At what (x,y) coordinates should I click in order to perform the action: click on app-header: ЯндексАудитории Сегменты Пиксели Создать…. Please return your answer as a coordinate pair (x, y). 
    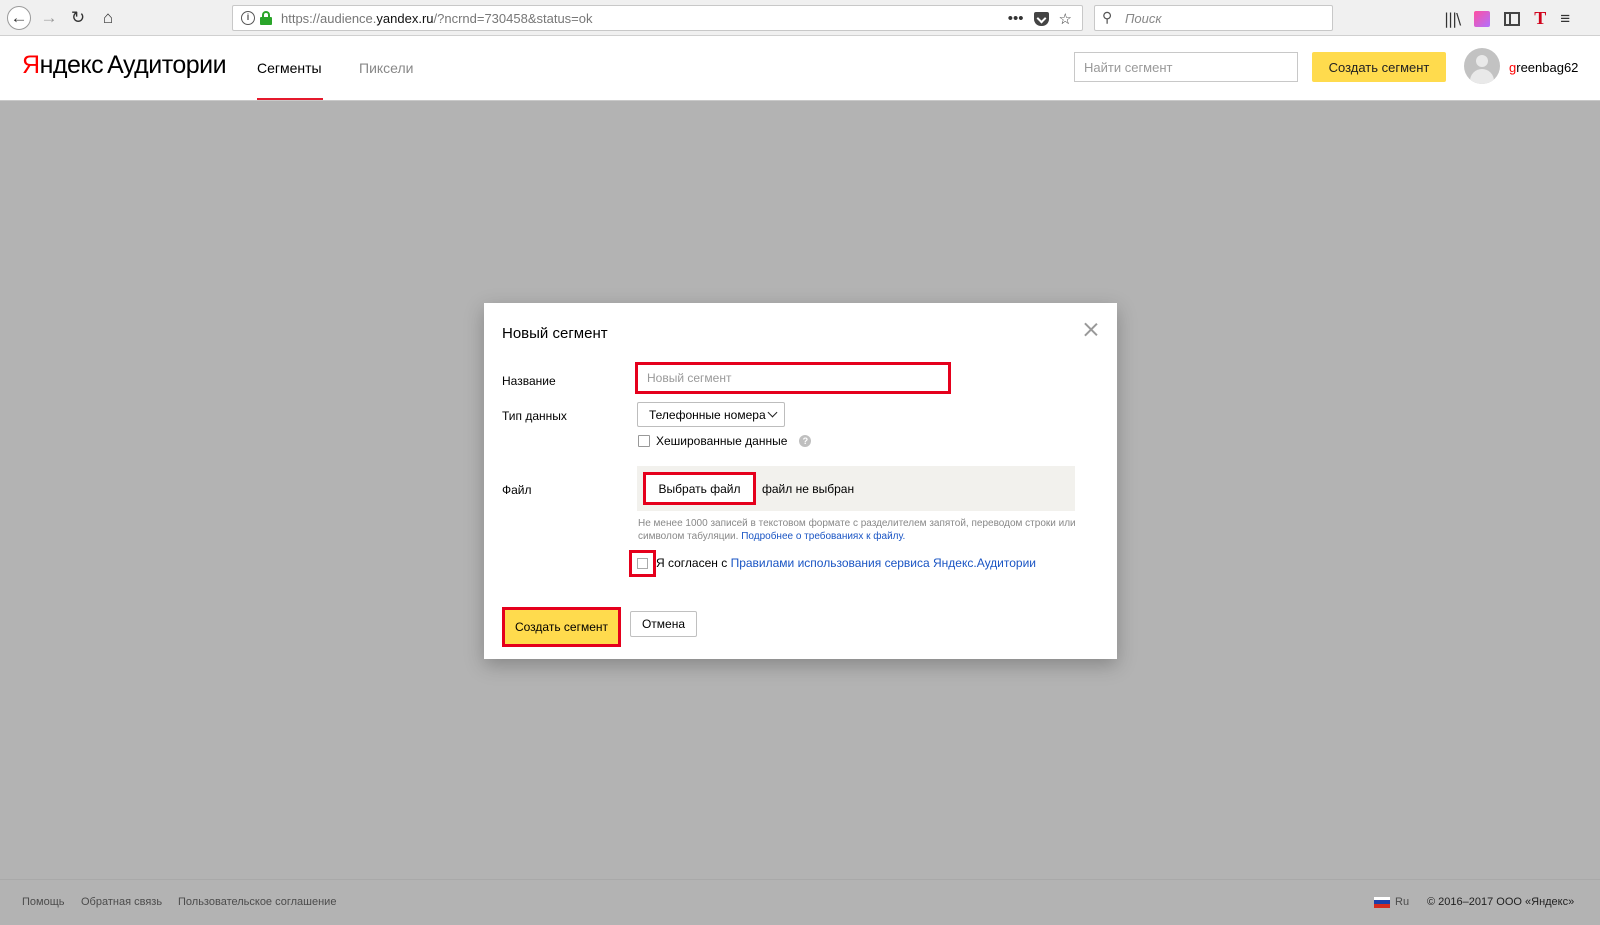
    Looking at the image, I should click on (800, 68).